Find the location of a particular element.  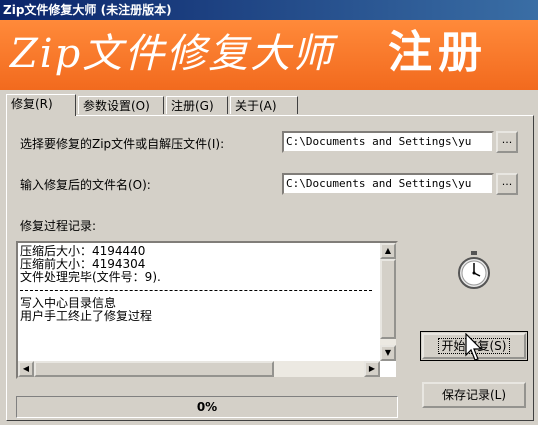

source-file-label: 选择要修复的Zip文件或自解压文件(I): is located at coordinates (122, 144).